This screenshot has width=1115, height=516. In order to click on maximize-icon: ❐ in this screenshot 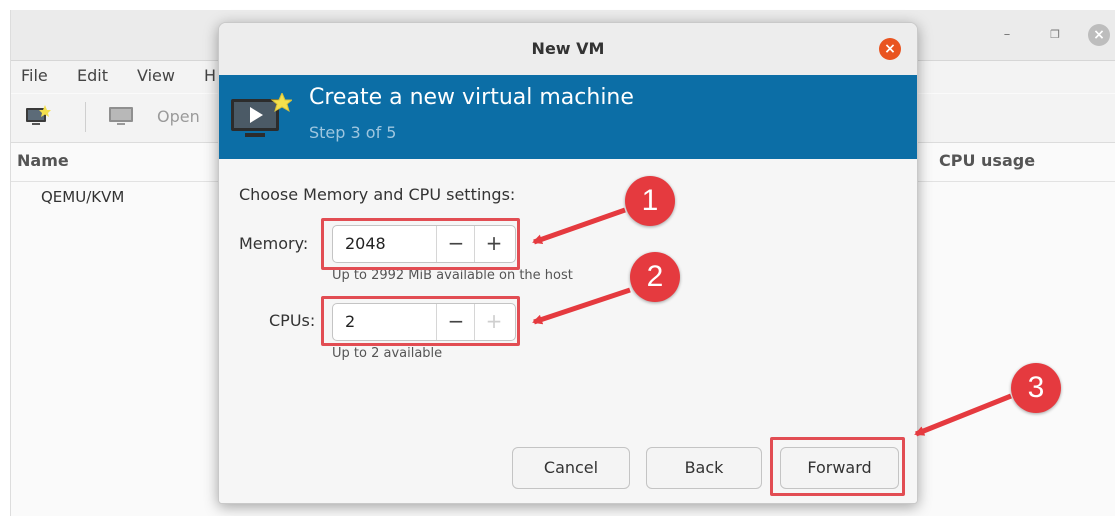, I will do `click(1055, 35)`.